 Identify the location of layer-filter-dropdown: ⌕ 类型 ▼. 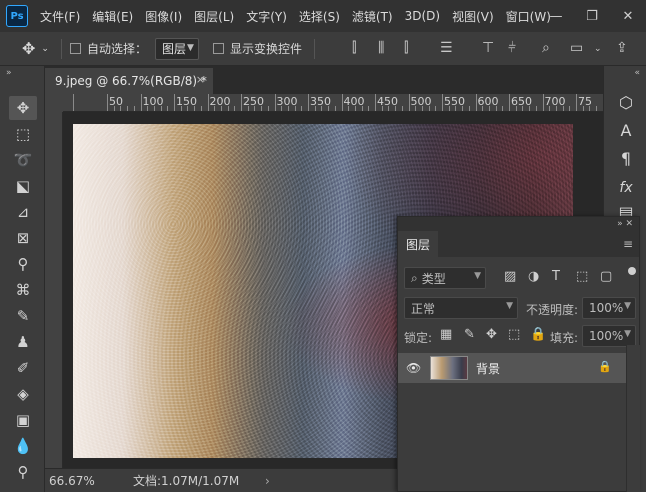
(445, 278).